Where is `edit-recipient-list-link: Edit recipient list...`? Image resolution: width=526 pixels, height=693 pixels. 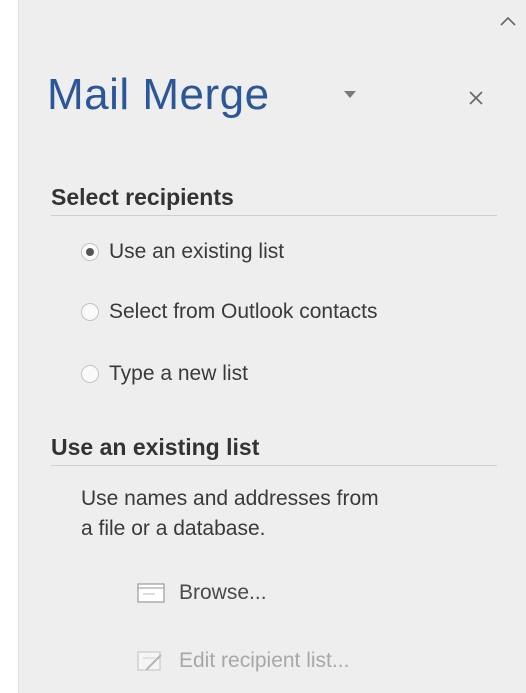
edit-recipient-list-link: Edit recipient list... is located at coordinates (242, 661).